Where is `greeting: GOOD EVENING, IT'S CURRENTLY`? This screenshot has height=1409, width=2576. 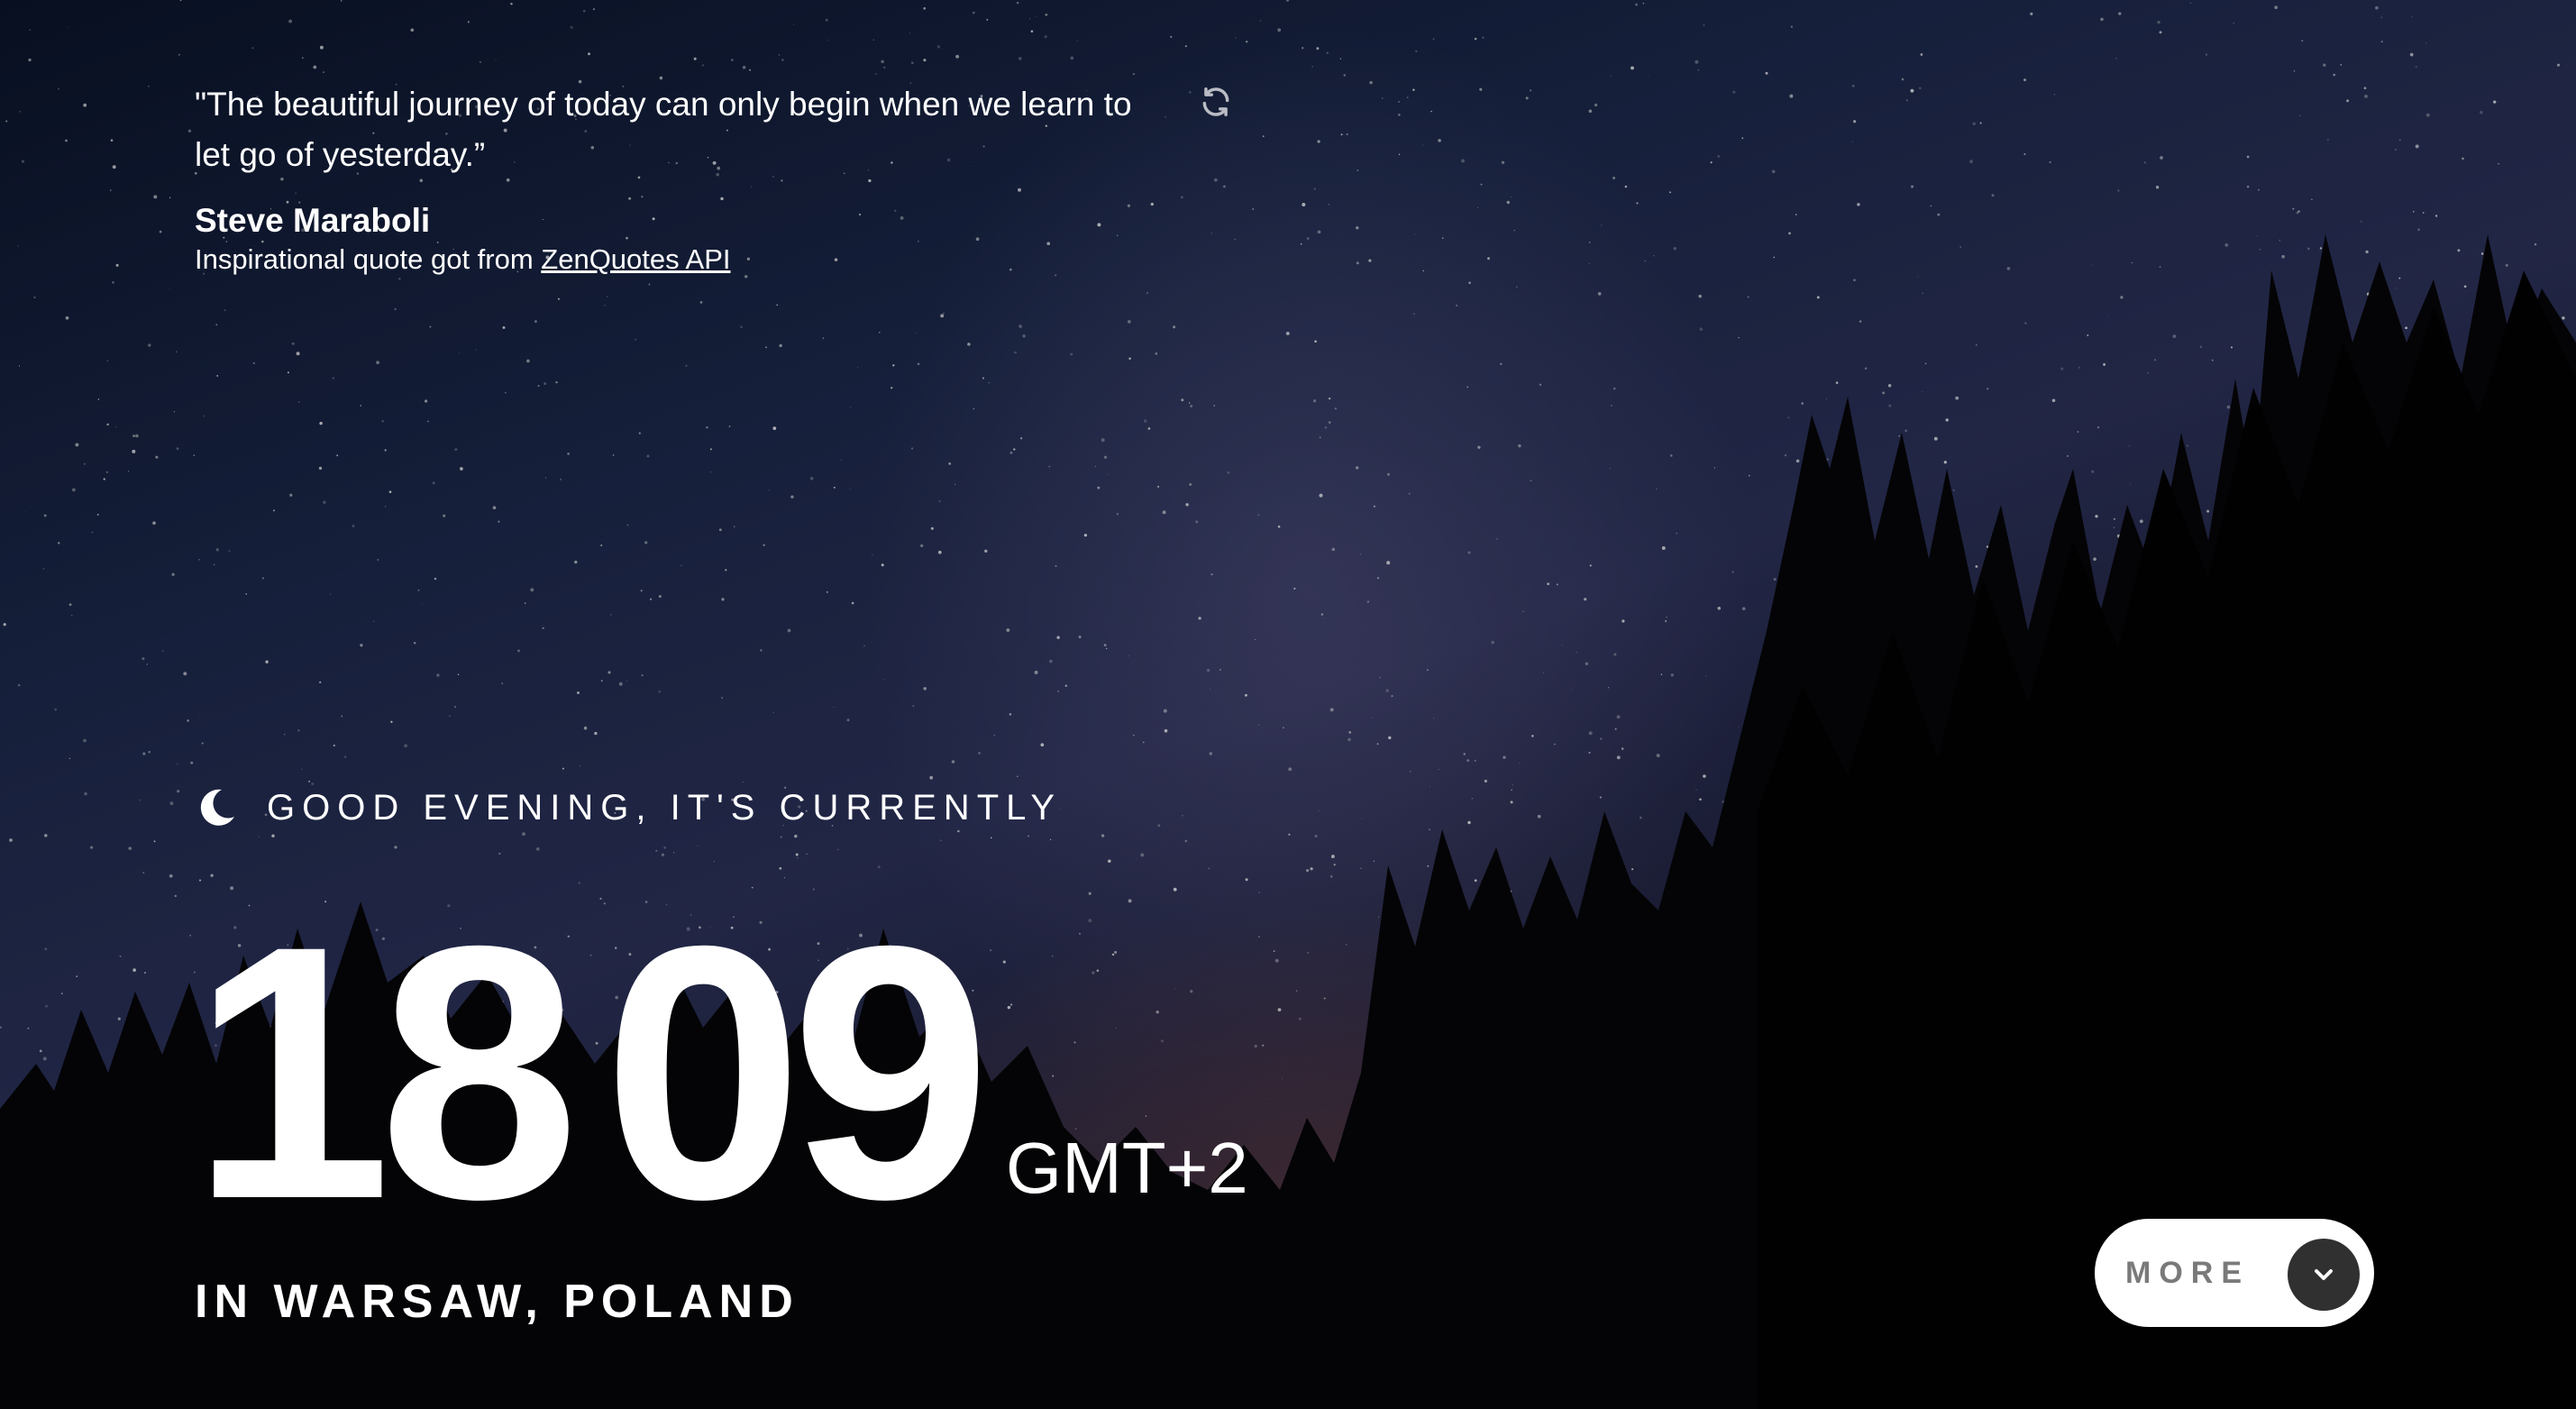
greeting: GOOD EVENING, IT'S CURRENTLY is located at coordinates (628, 807).